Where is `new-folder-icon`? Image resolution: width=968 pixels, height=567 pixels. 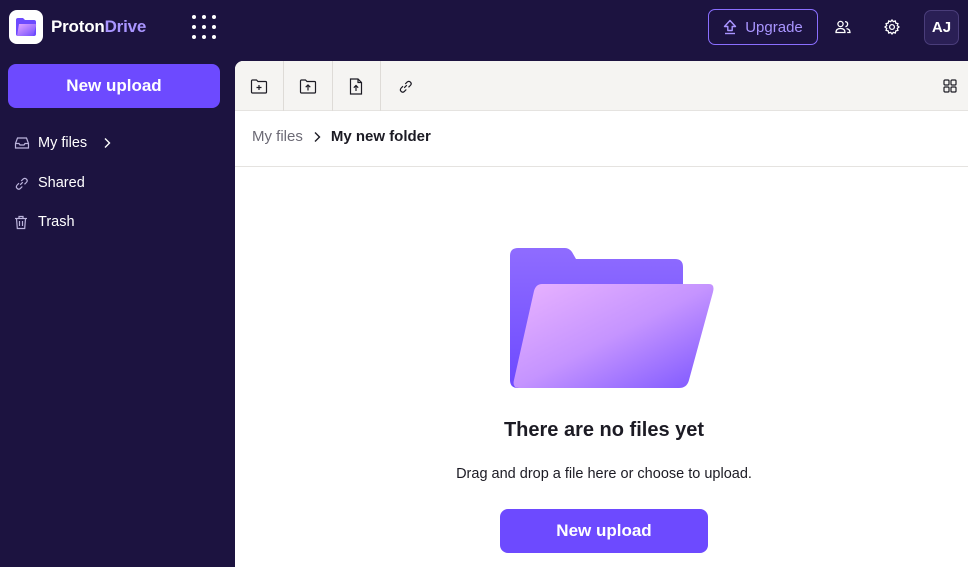 new-folder-icon is located at coordinates (259, 86).